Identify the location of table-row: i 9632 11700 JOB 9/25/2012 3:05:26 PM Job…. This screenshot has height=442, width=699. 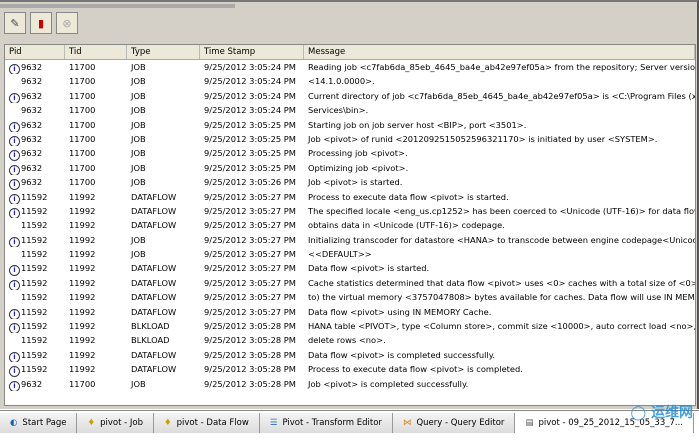
(350, 182).